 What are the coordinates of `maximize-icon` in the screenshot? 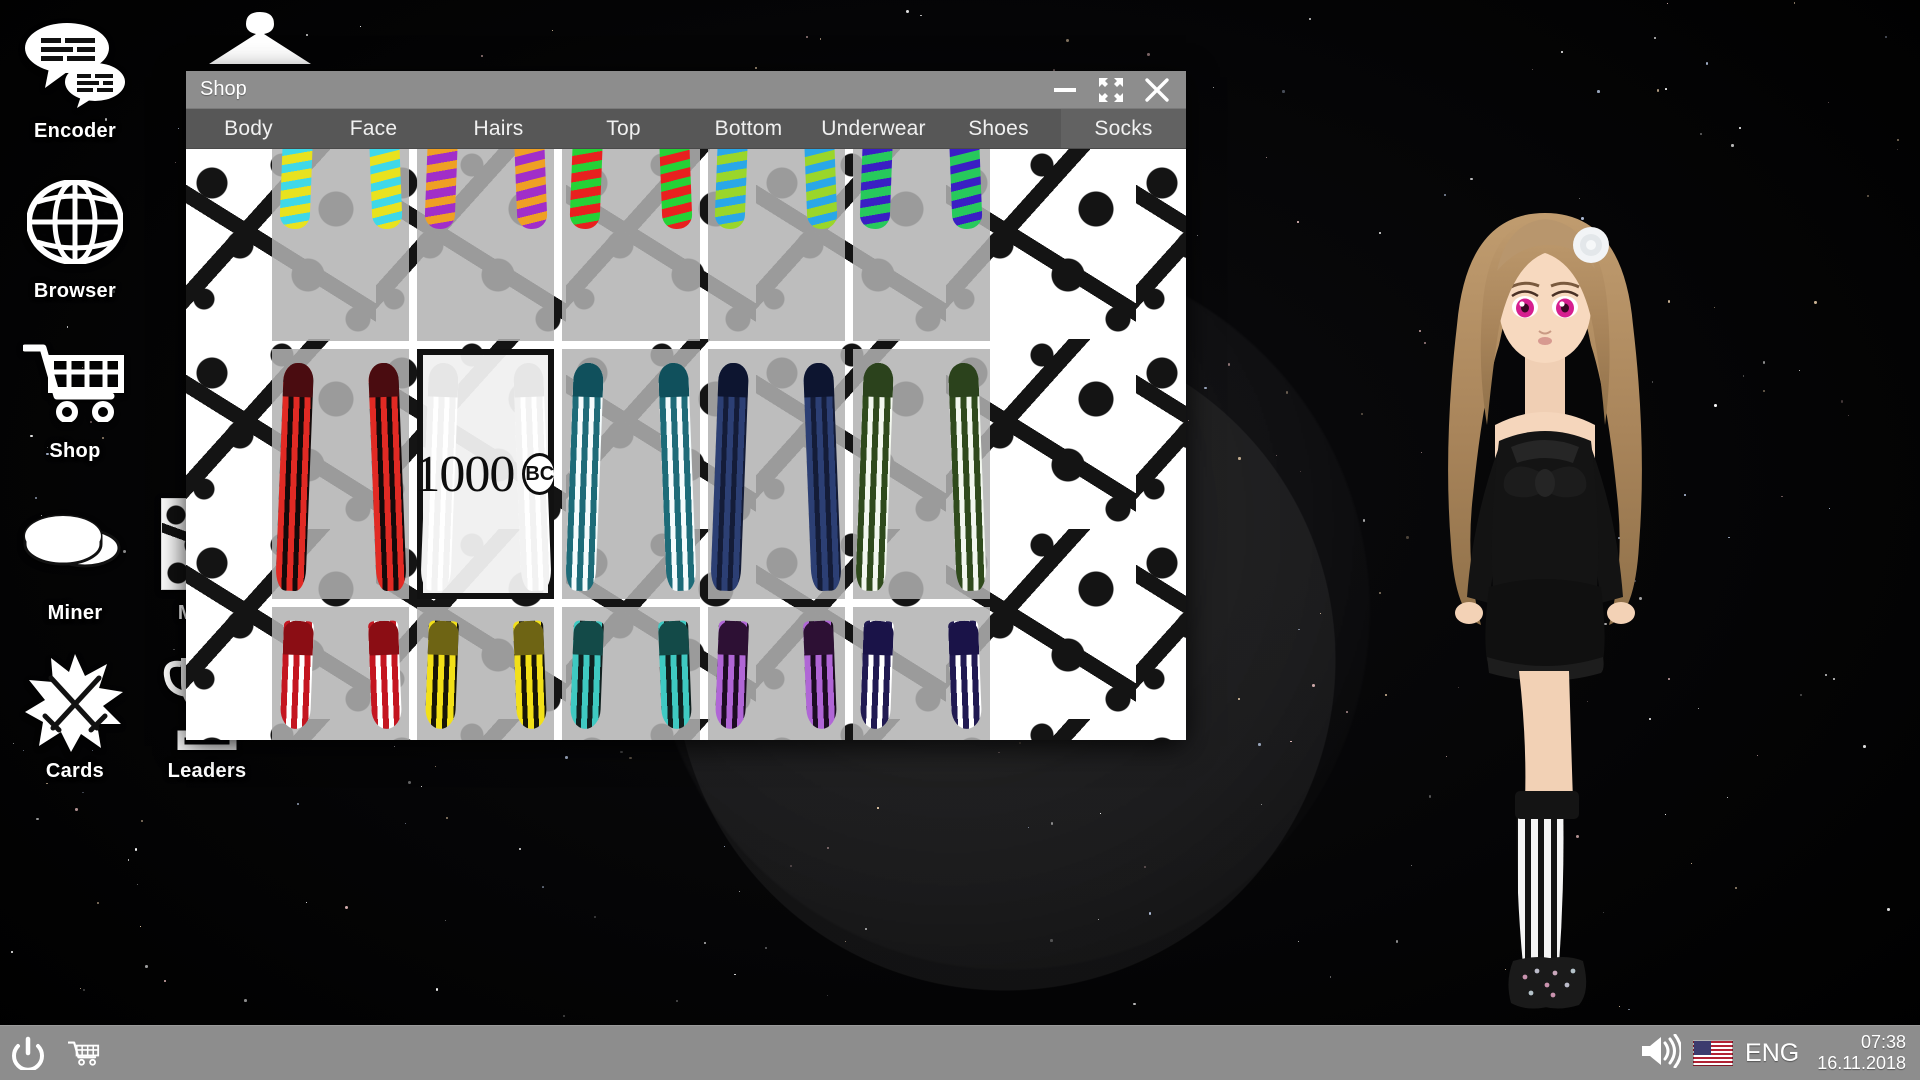 It's located at (1111, 89).